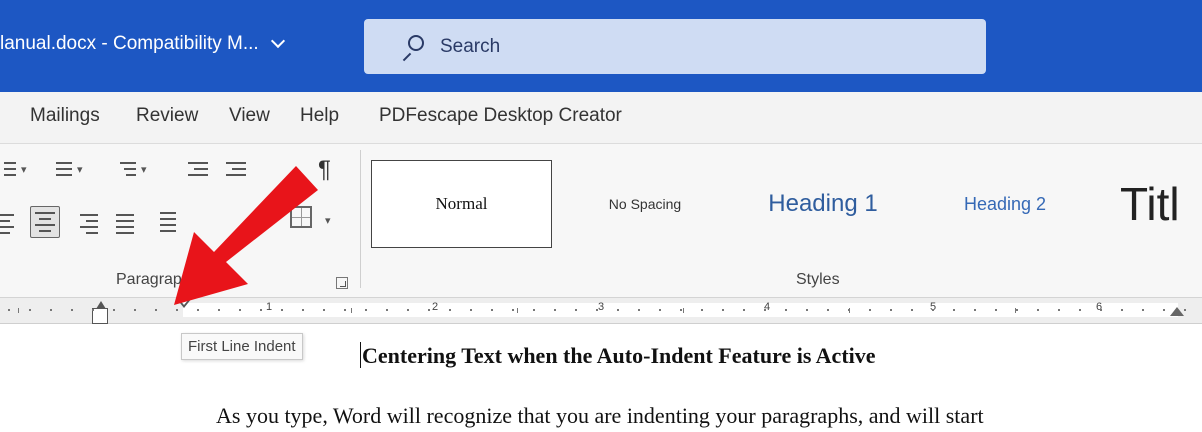 Image resolution: width=1202 pixels, height=432 pixels. Describe the element at coordinates (65, 116) in the screenshot. I see `tab-mailings: Mailings` at that location.